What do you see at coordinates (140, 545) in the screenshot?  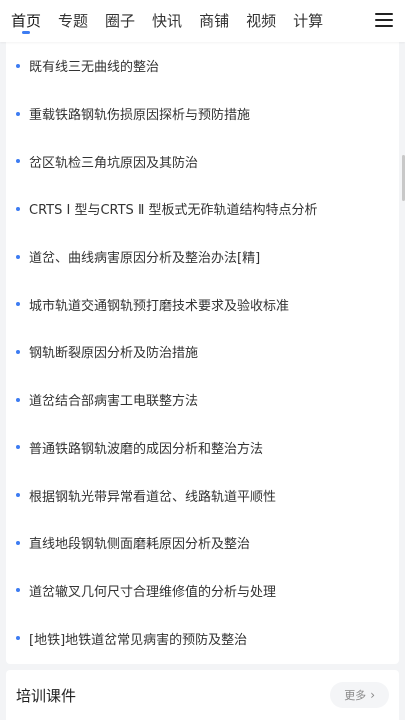 I see `article-title: 直线地段钢轨侧面磨耗原因分析及整治` at bounding box center [140, 545].